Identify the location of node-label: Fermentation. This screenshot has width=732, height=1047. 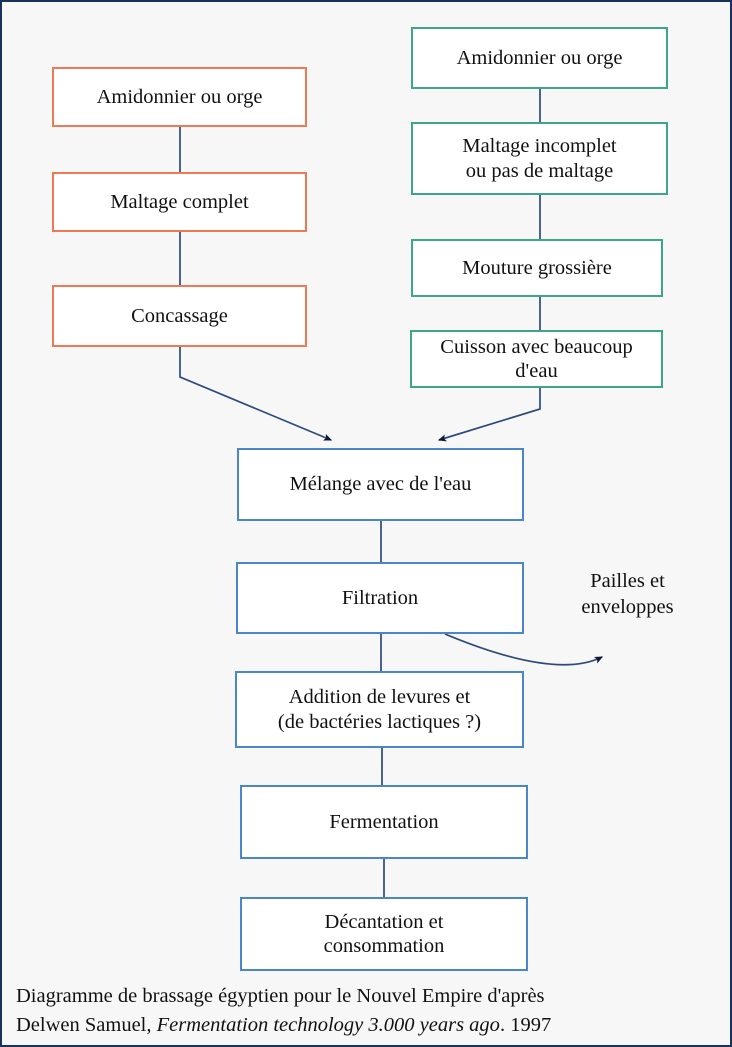
(384, 821).